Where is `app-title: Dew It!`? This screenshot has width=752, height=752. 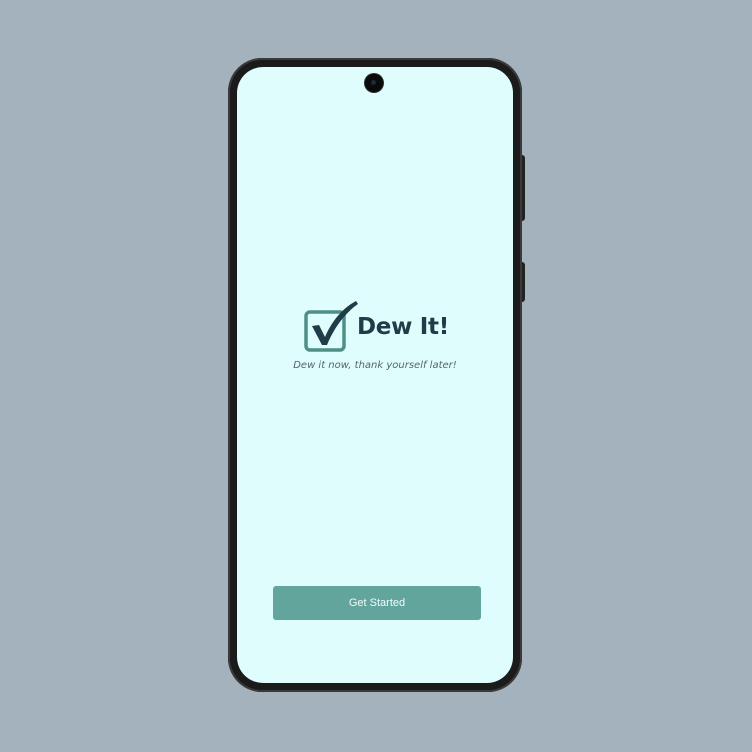 app-title: Dew It! is located at coordinates (403, 327).